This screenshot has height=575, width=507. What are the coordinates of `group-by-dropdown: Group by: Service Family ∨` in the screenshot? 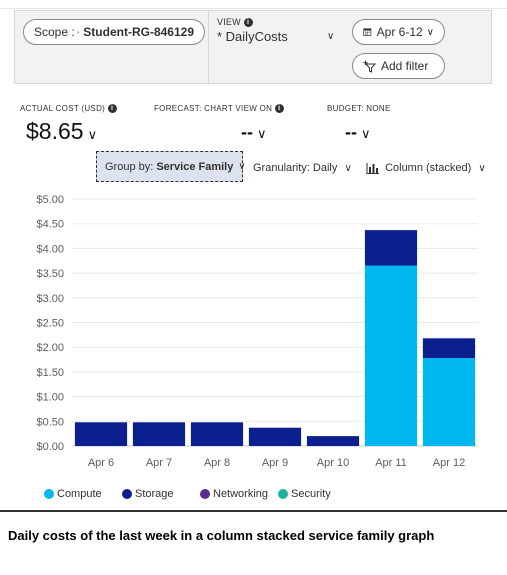 It's located at (171, 166).